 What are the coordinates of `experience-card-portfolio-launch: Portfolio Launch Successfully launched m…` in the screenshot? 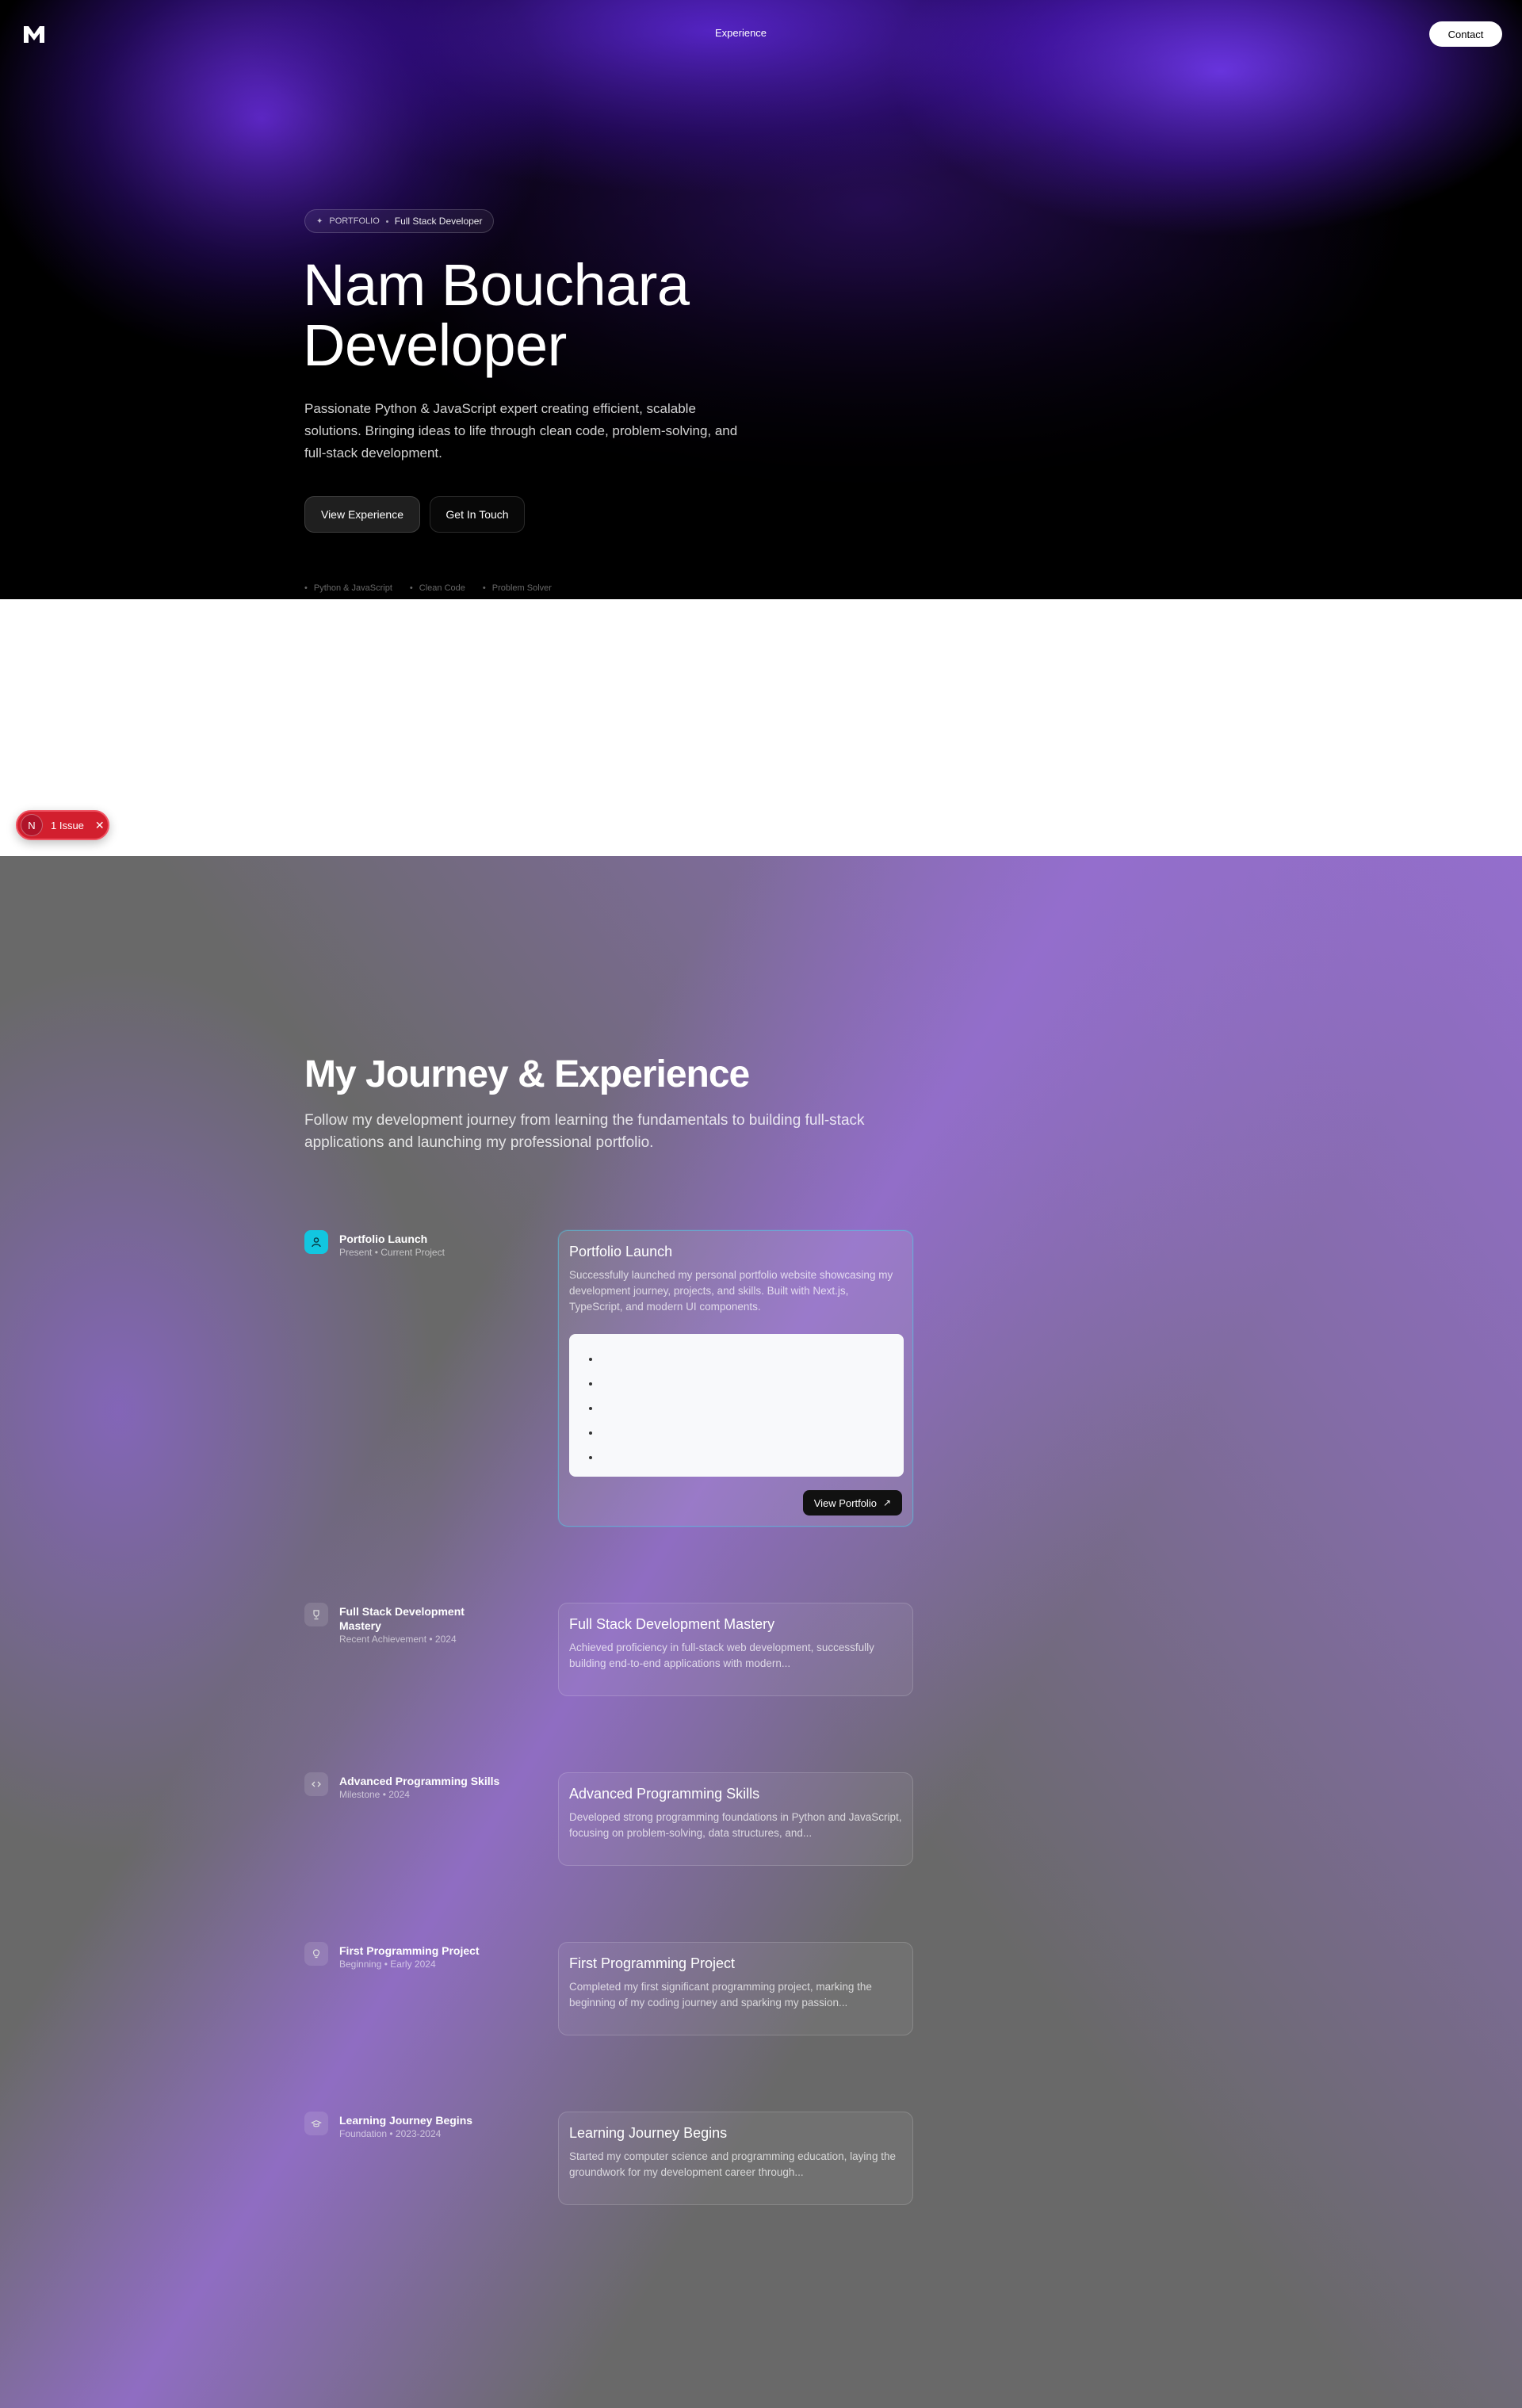 It's located at (735, 1378).